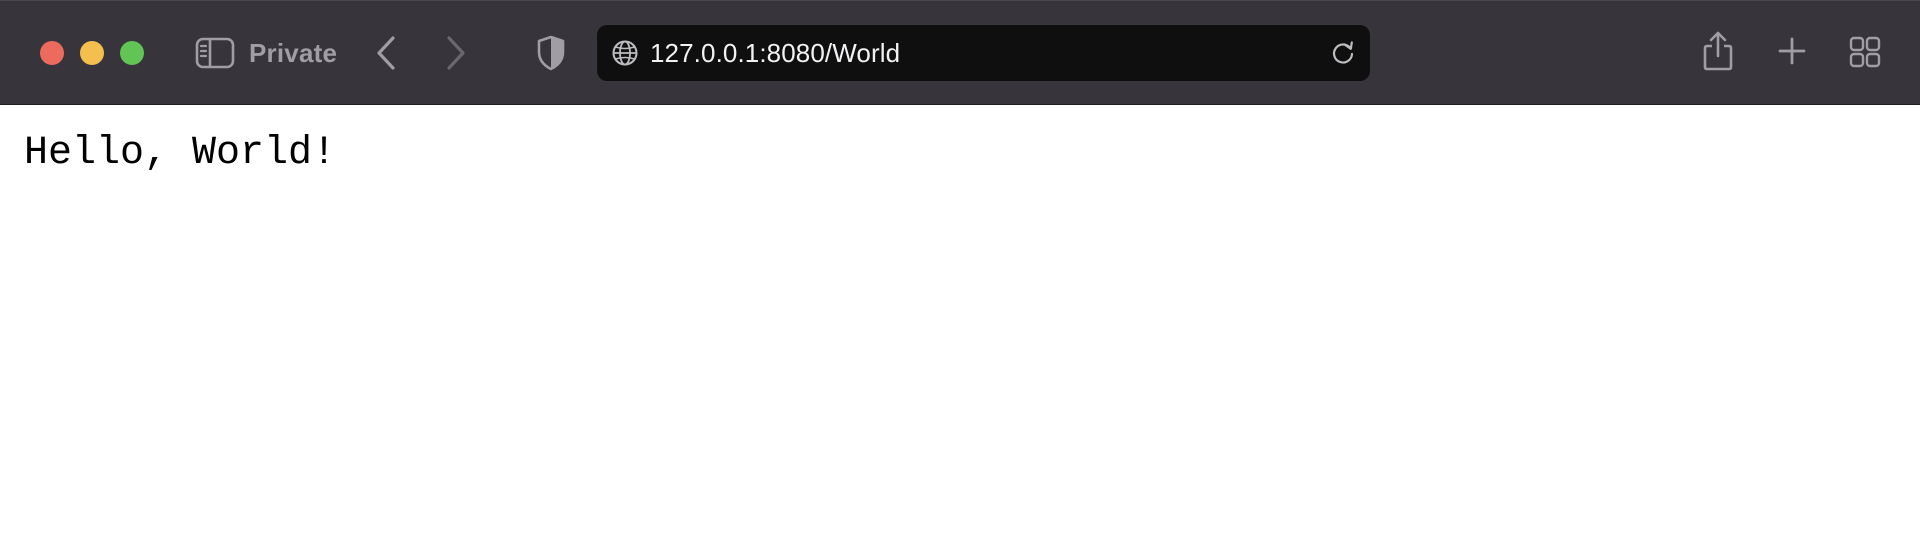 Image resolution: width=1920 pixels, height=538 pixels. What do you see at coordinates (775, 53) in the screenshot?
I see `url-text: 127.0.0.1:8080/World` at bounding box center [775, 53].